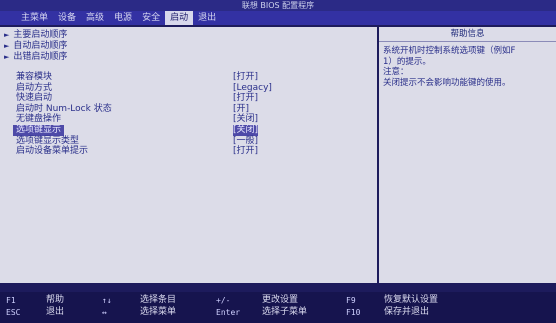  I want to click on setting-label: 启动设备菜单提示, so click(52, 151).